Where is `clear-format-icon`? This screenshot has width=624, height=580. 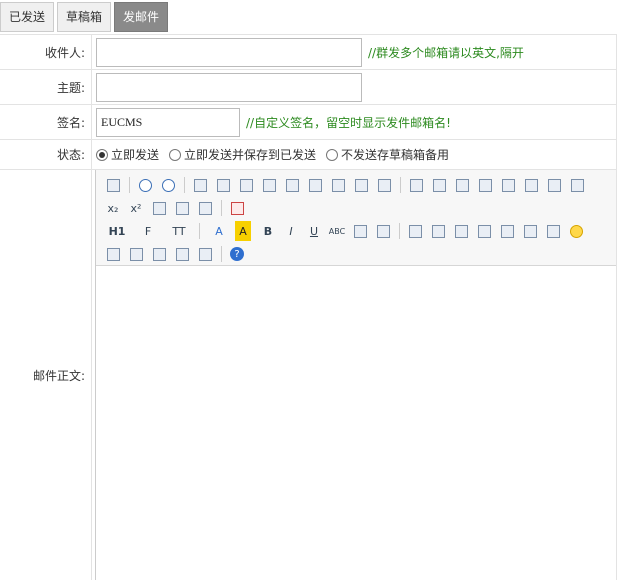 clear-format-icon is located at coordinates (159, 208).